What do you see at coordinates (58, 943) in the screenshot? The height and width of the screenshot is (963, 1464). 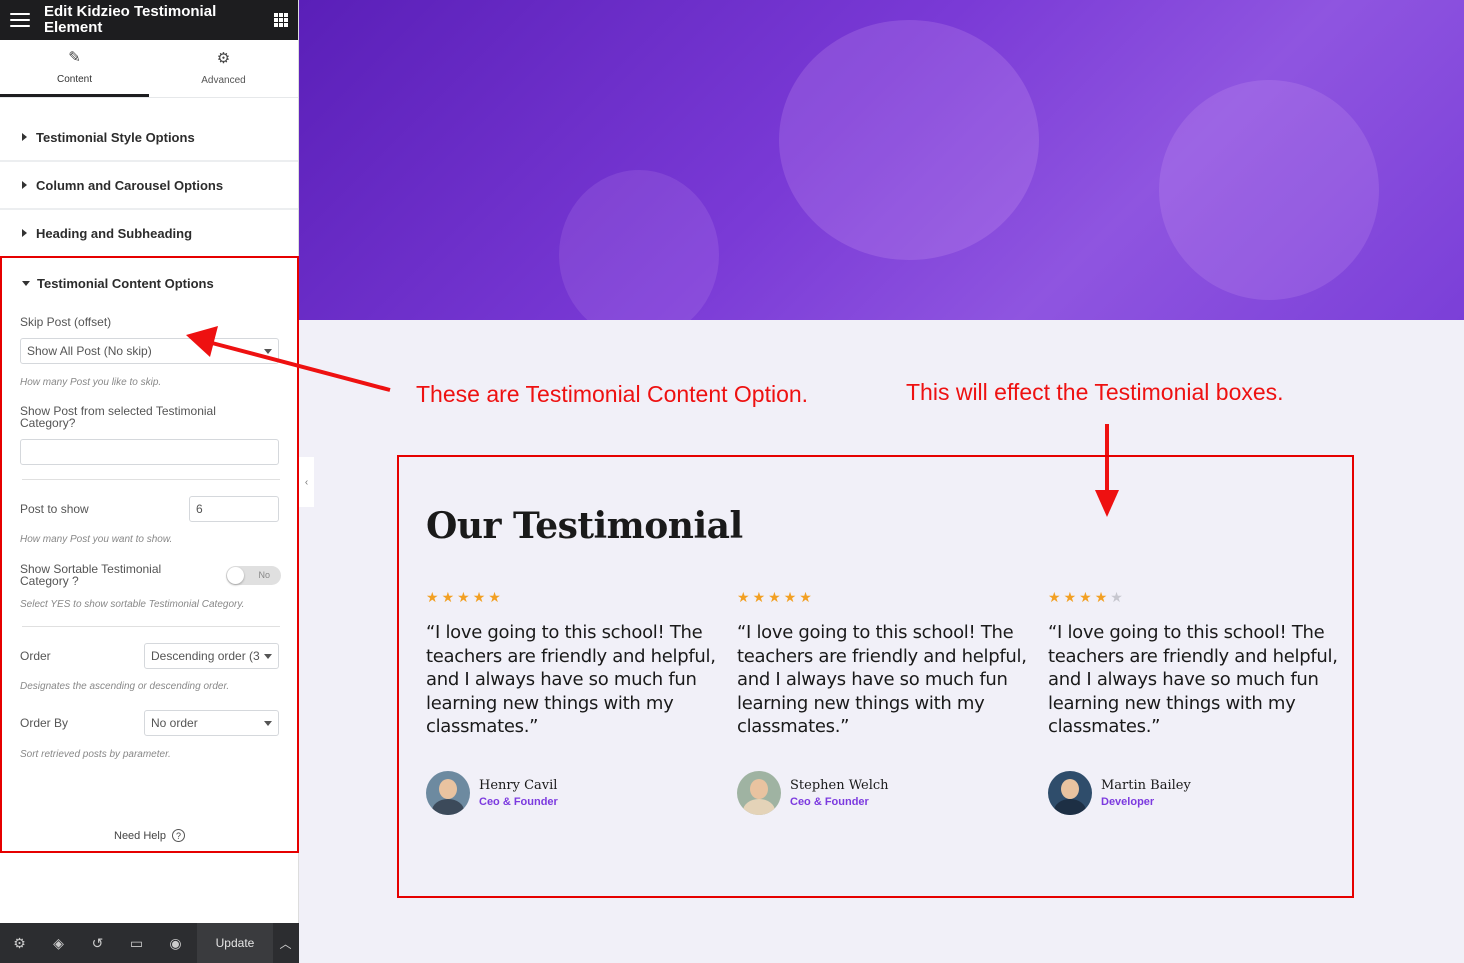 I see `layers-icon: ◈` at bounding box center [58, 943].